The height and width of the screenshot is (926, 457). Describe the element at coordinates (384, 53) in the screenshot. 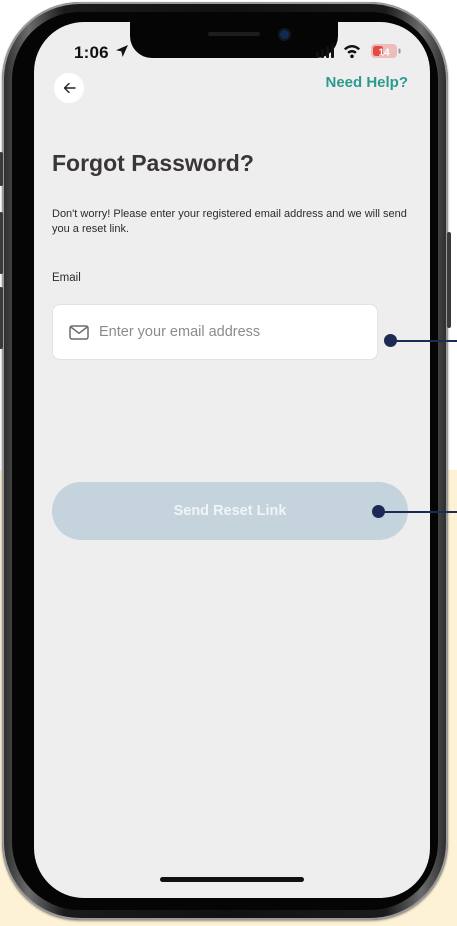

I see `battery-level: 14` at that location.